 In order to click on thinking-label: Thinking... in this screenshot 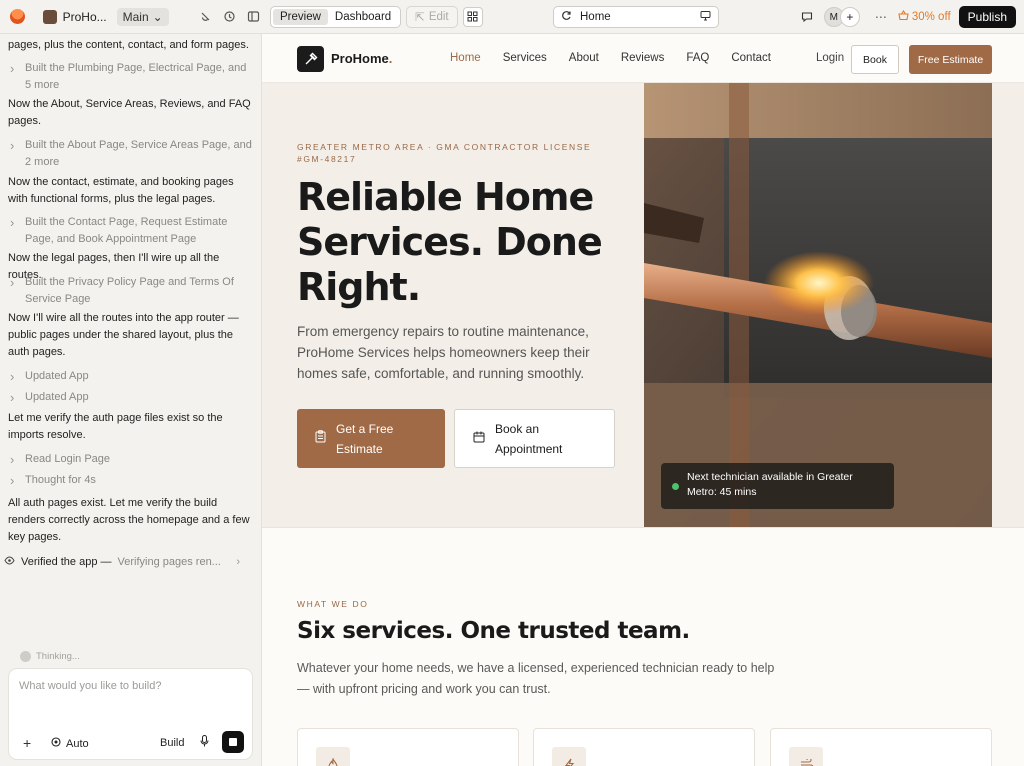, I will do `click(58, 656)`.